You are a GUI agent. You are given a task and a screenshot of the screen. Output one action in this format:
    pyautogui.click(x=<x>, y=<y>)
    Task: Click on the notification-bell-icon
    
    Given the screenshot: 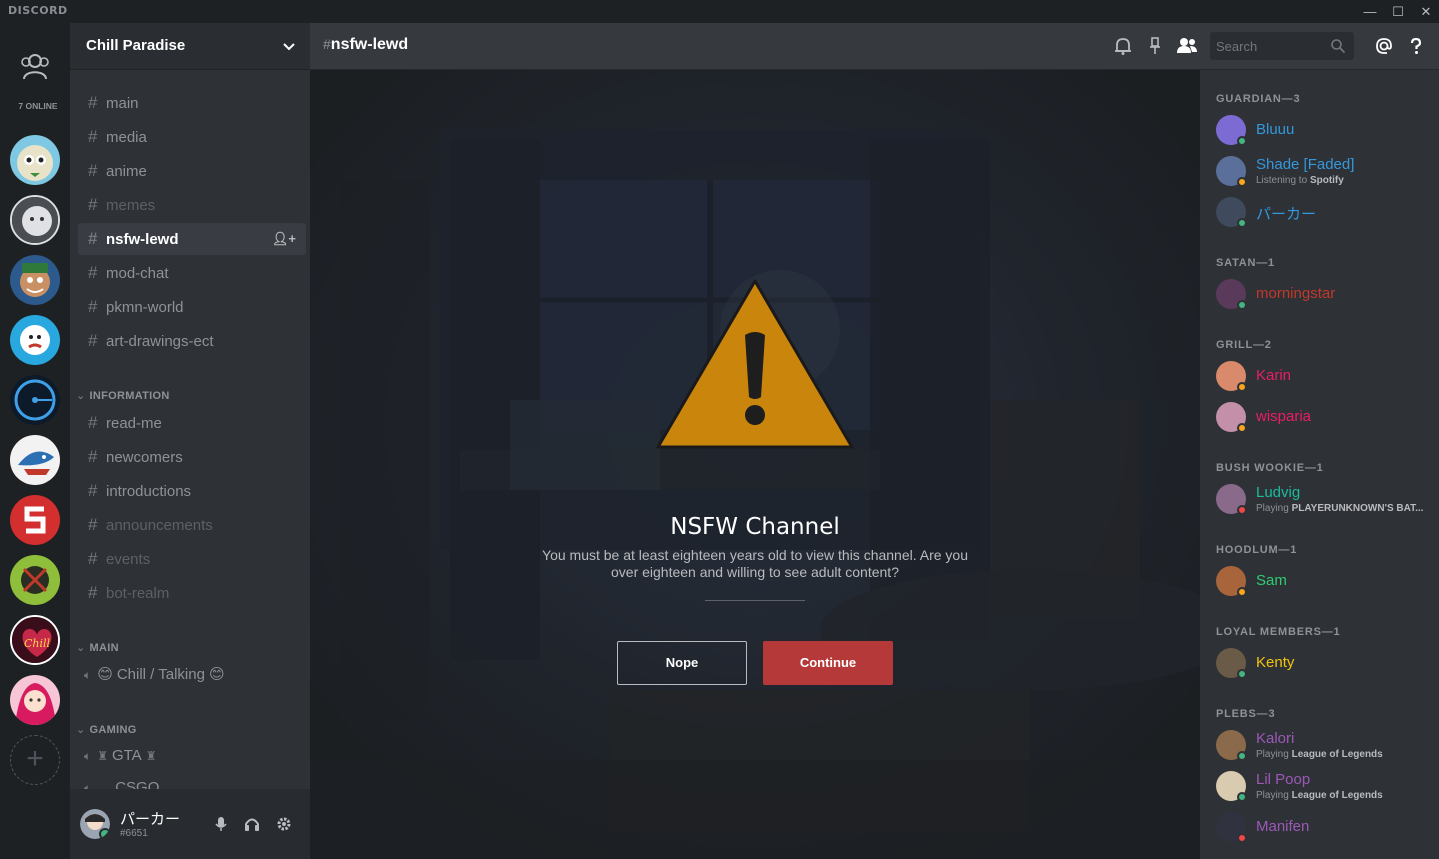 What is the action you would take?
    pyautogui.click(x=1123, y=46)
    